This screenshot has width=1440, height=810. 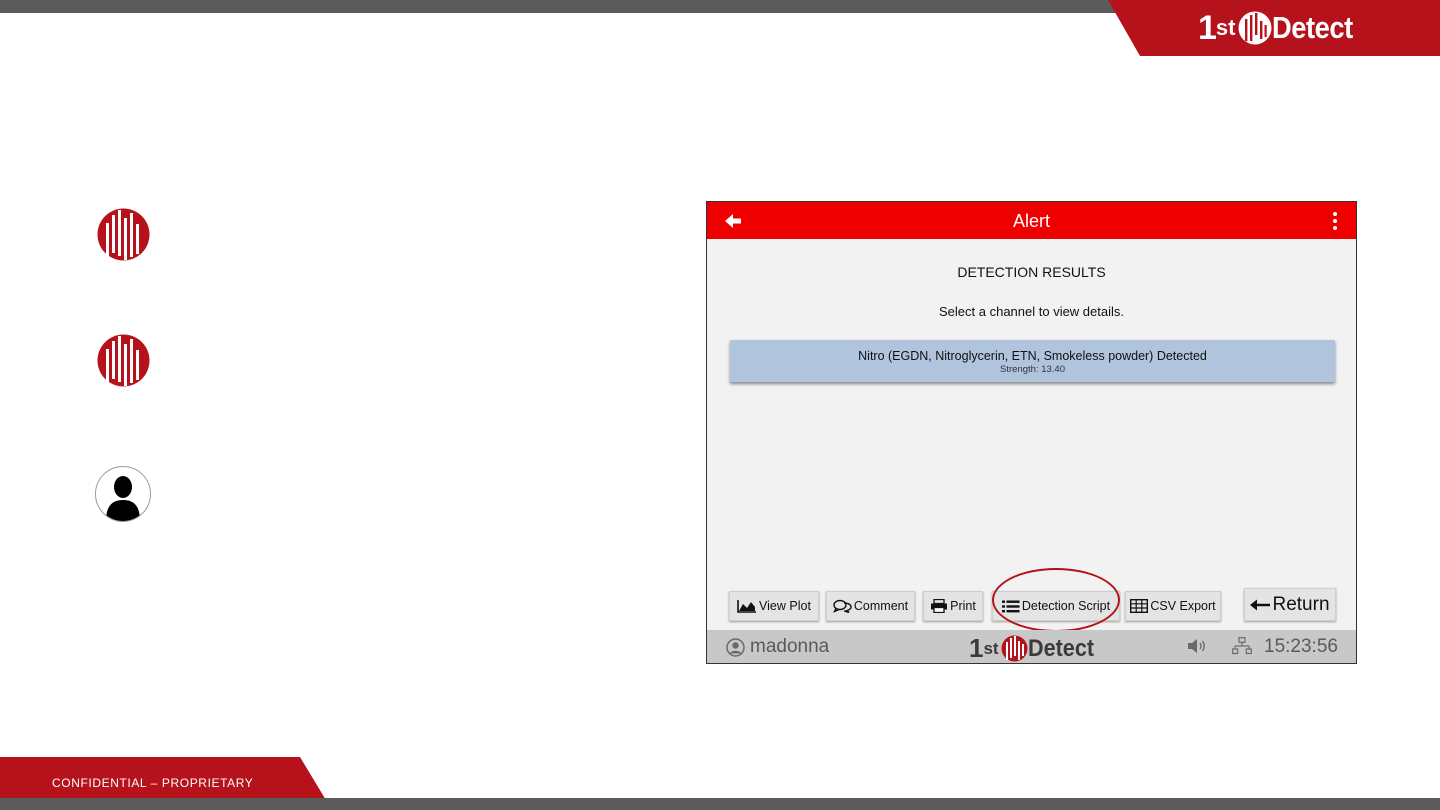 What do you see at coordinates (1060, 648) in the screenshot?
I see `status-logo-word: Detect` at bounding box center [1060, 648].